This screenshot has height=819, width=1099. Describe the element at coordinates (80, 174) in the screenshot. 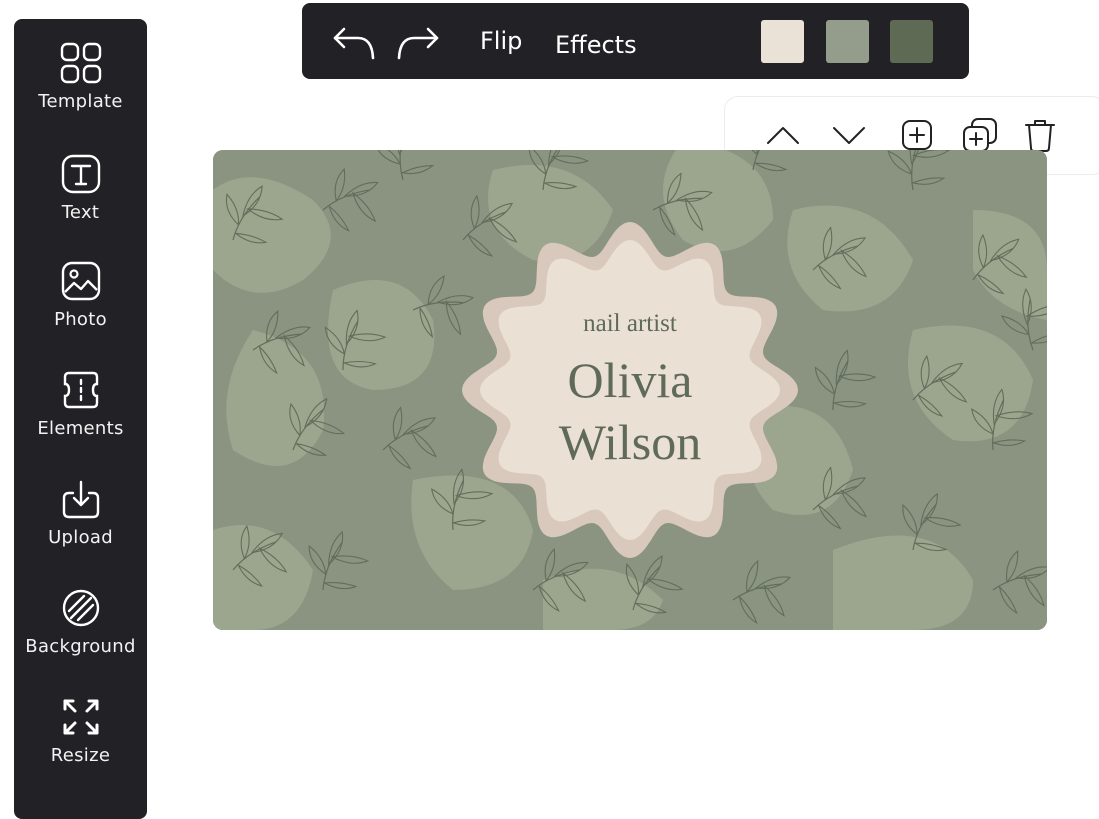

I see `text-icon` at that location.